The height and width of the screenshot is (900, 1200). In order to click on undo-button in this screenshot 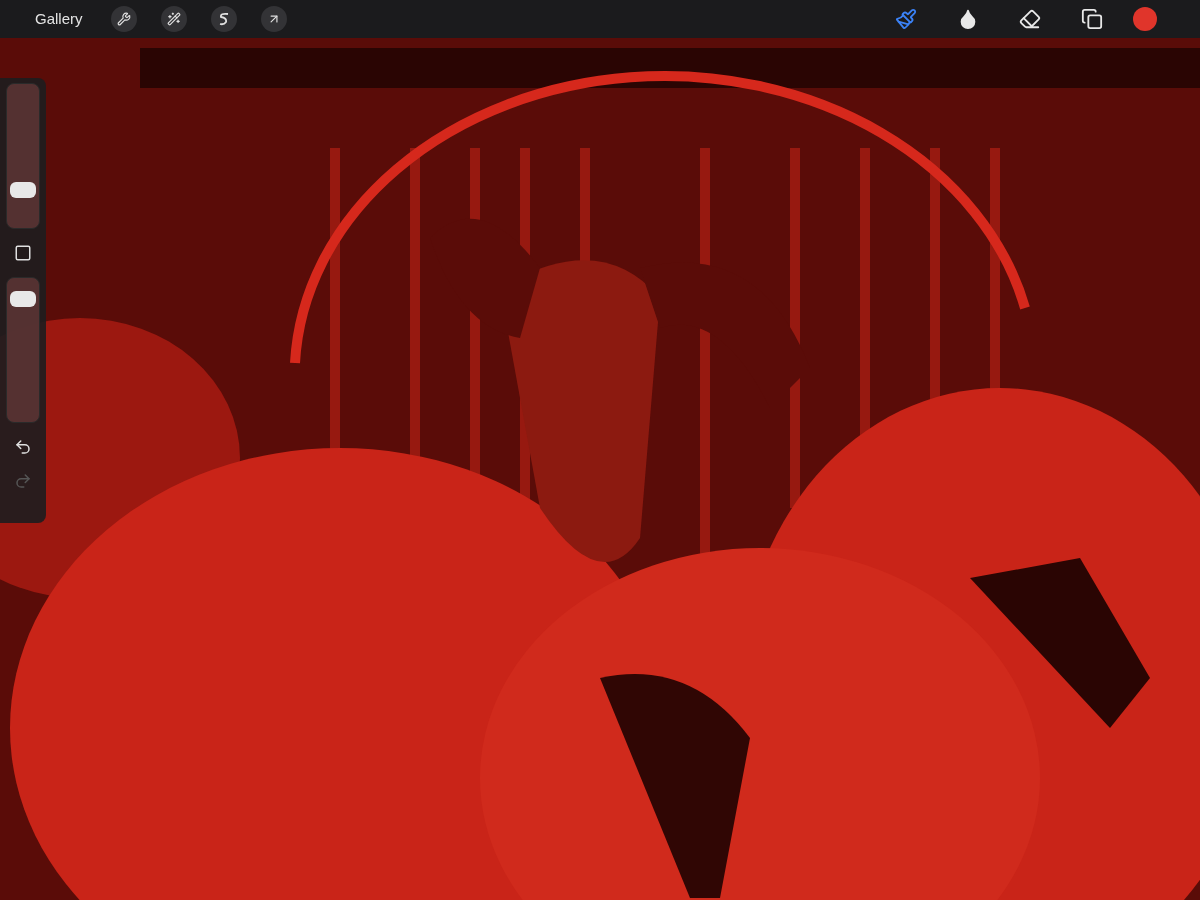, I will do `click(23, 447)`.